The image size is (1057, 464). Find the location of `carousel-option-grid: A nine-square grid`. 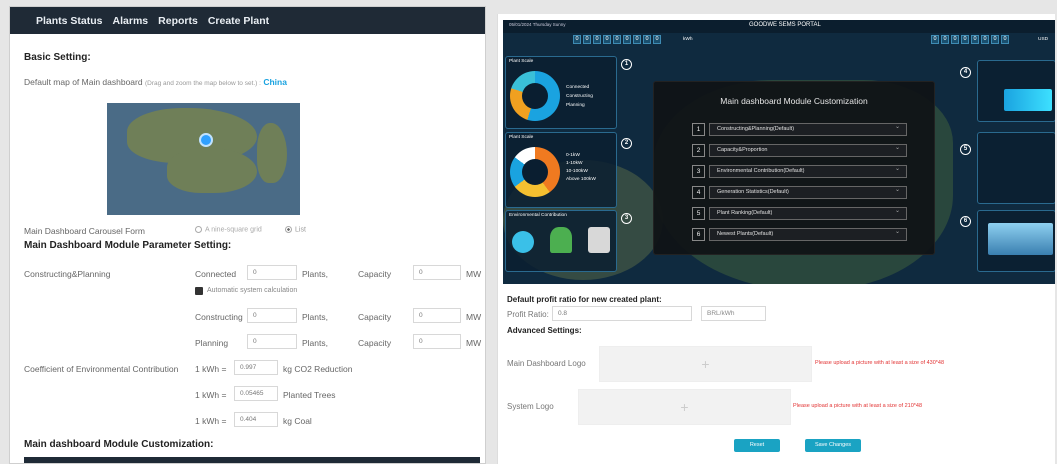

carousel-option-grid: A nine-square grid is located at coordinates (228, 229).